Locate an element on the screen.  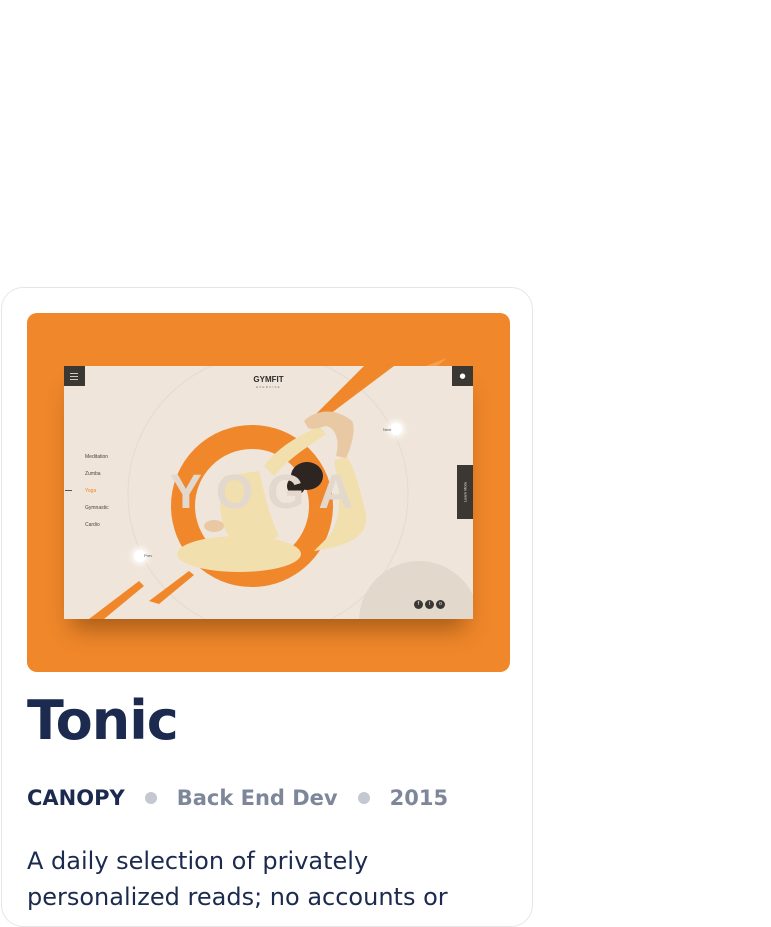
gymfit-logo: GYMFIT EXERCISE is located at coordinates (268, 382).